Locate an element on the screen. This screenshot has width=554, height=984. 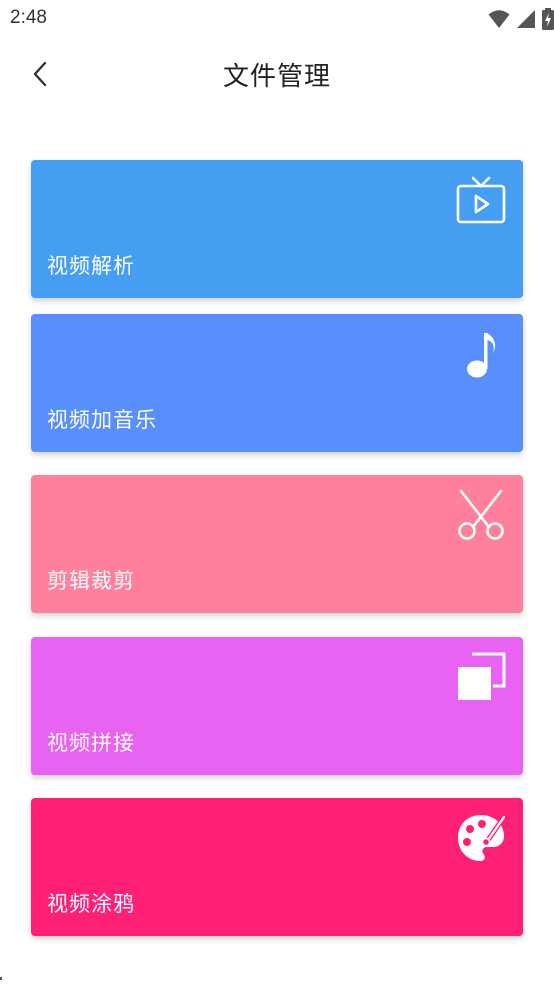
wifi-icon is located at coordinates (499, 19).